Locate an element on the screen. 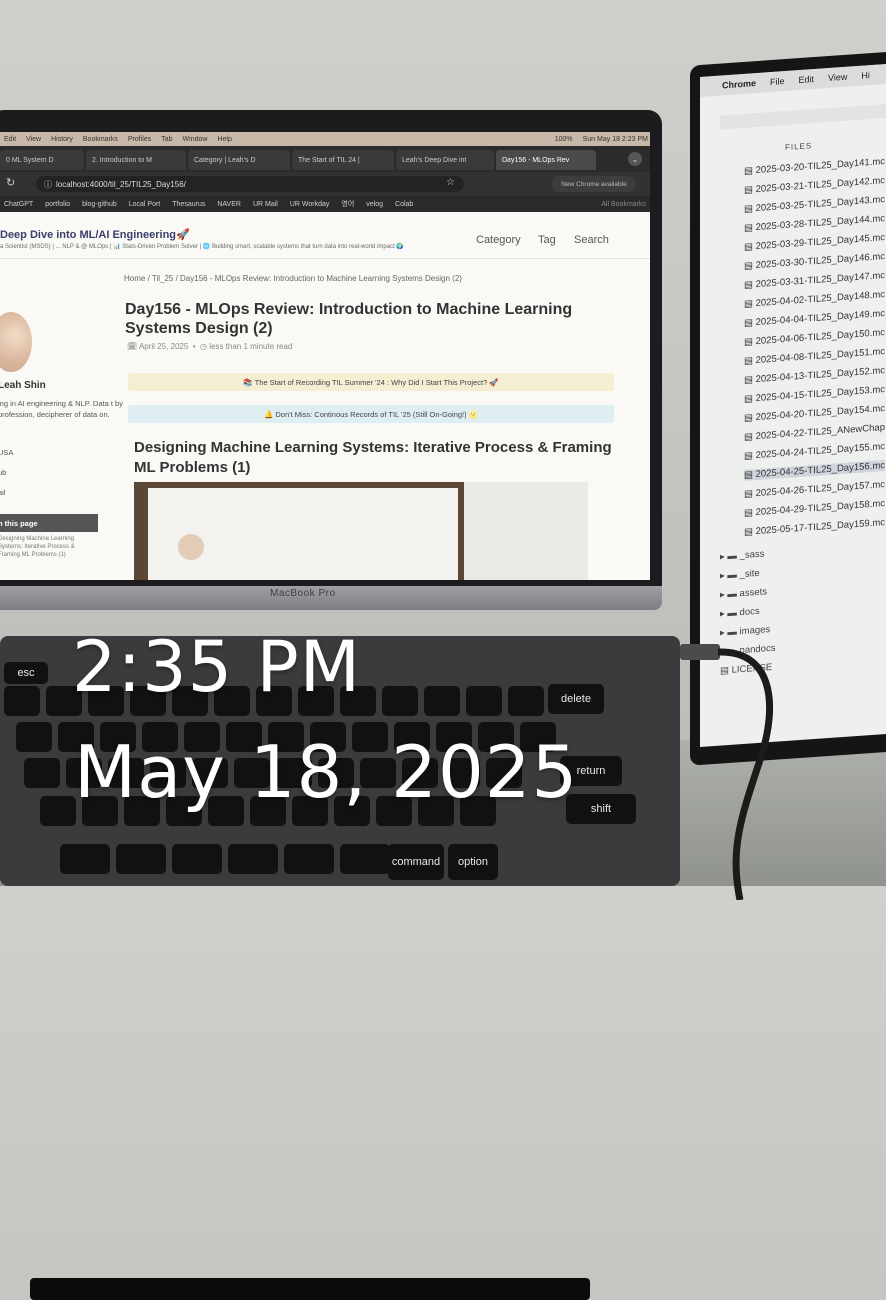 The image size is (886, 1300). file-row: ▤ 2025-04-08-TIL25_Day151.mc is located at coordinates (814, 356).